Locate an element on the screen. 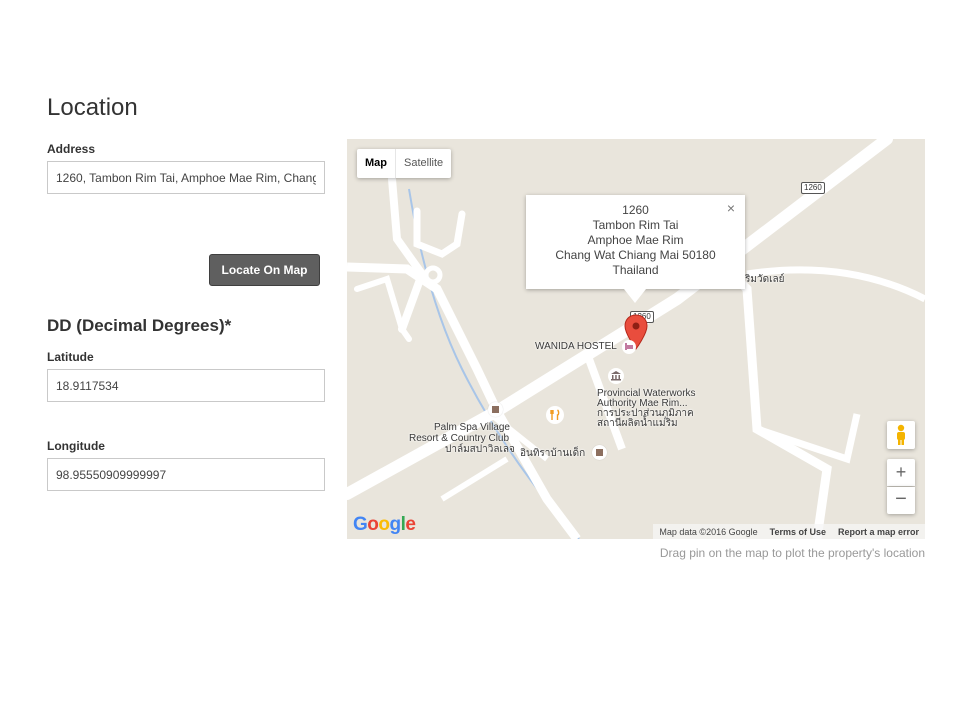 This screenshot has height=720, width=960. zoom-in-button: + is located at coordinates (901, 472).